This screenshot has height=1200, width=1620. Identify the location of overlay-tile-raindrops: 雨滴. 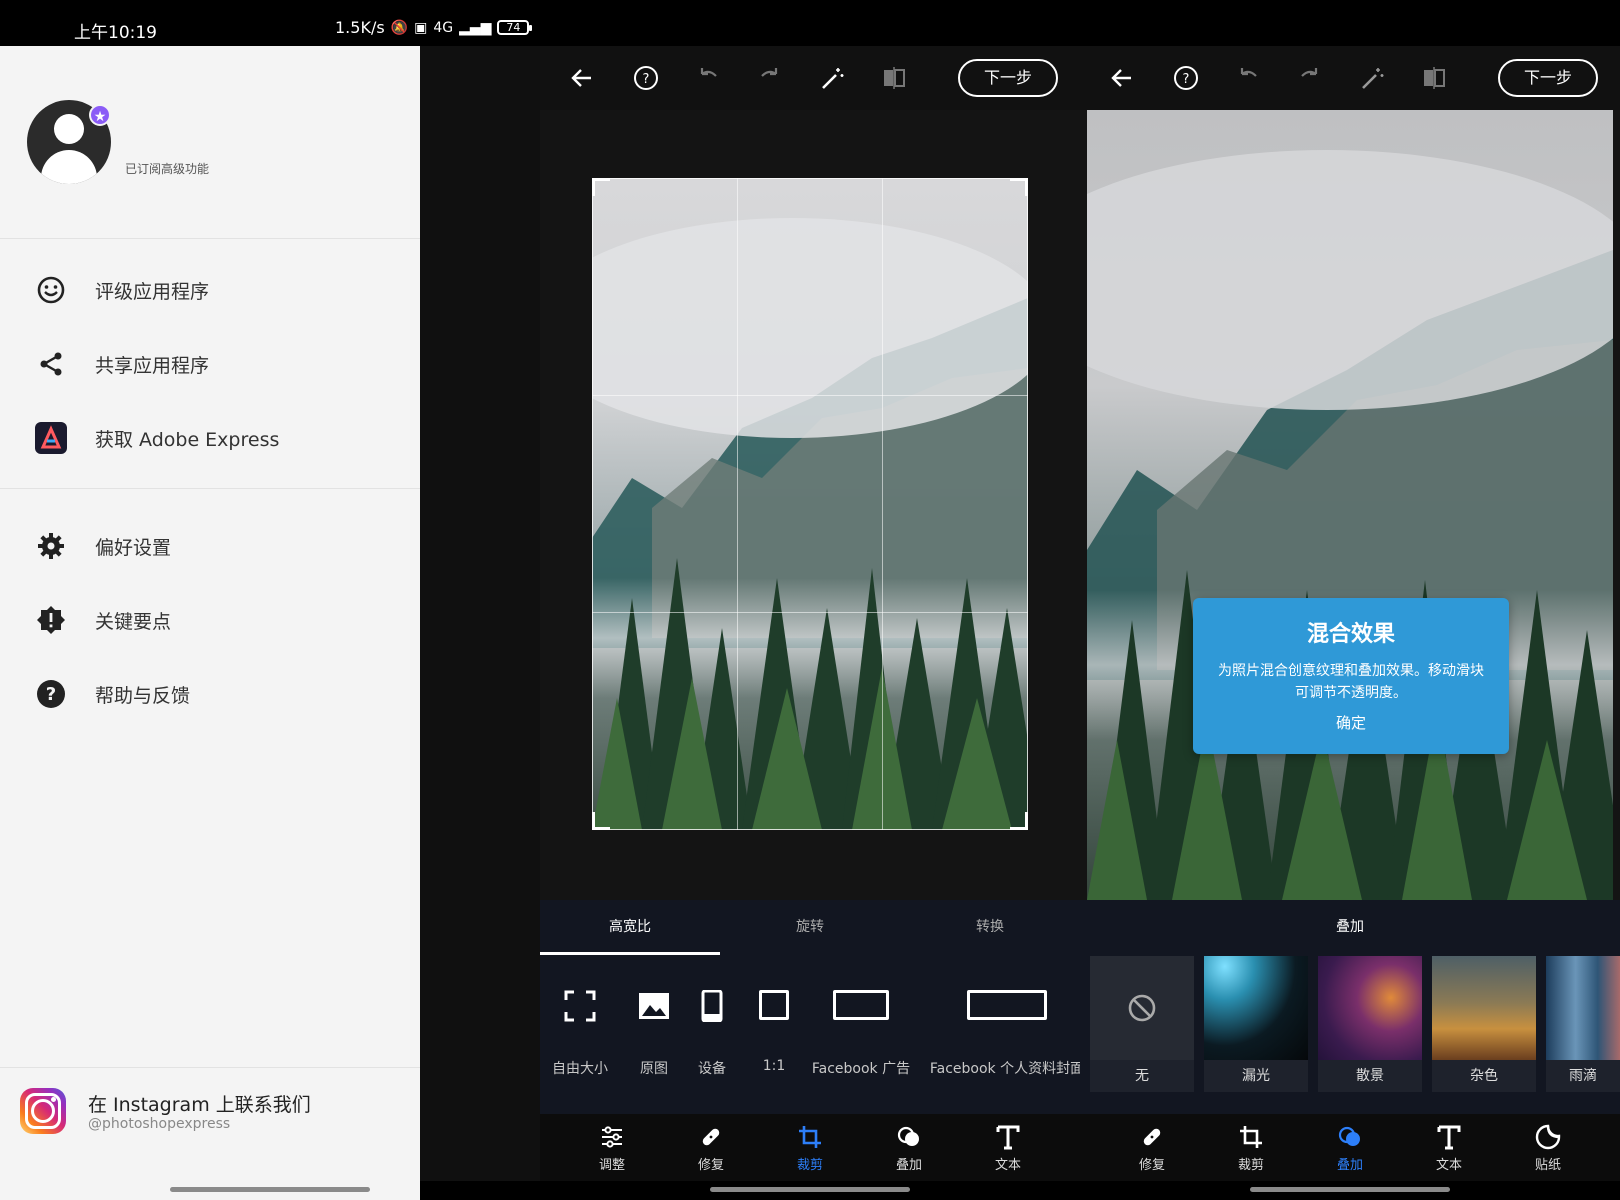
(1583, 1024).